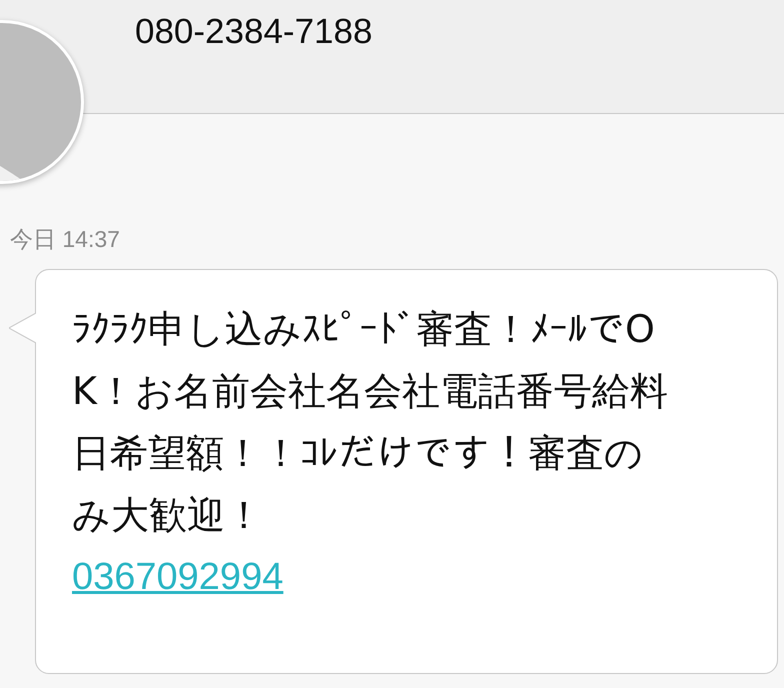  I want to click on message-time: 今日 14:37, so click(65, 239).